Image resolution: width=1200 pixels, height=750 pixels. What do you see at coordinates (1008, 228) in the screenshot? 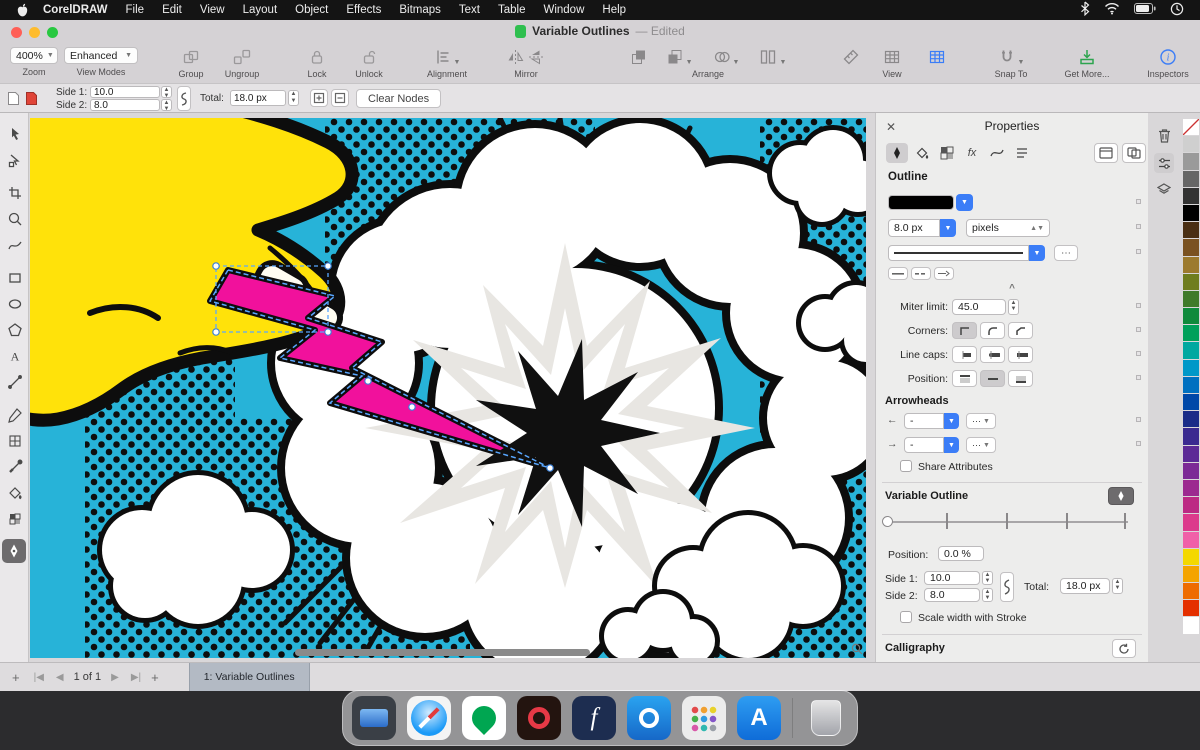
I see `outline-units-select: pixels ▲▼` at bounding box center [1008, 228].